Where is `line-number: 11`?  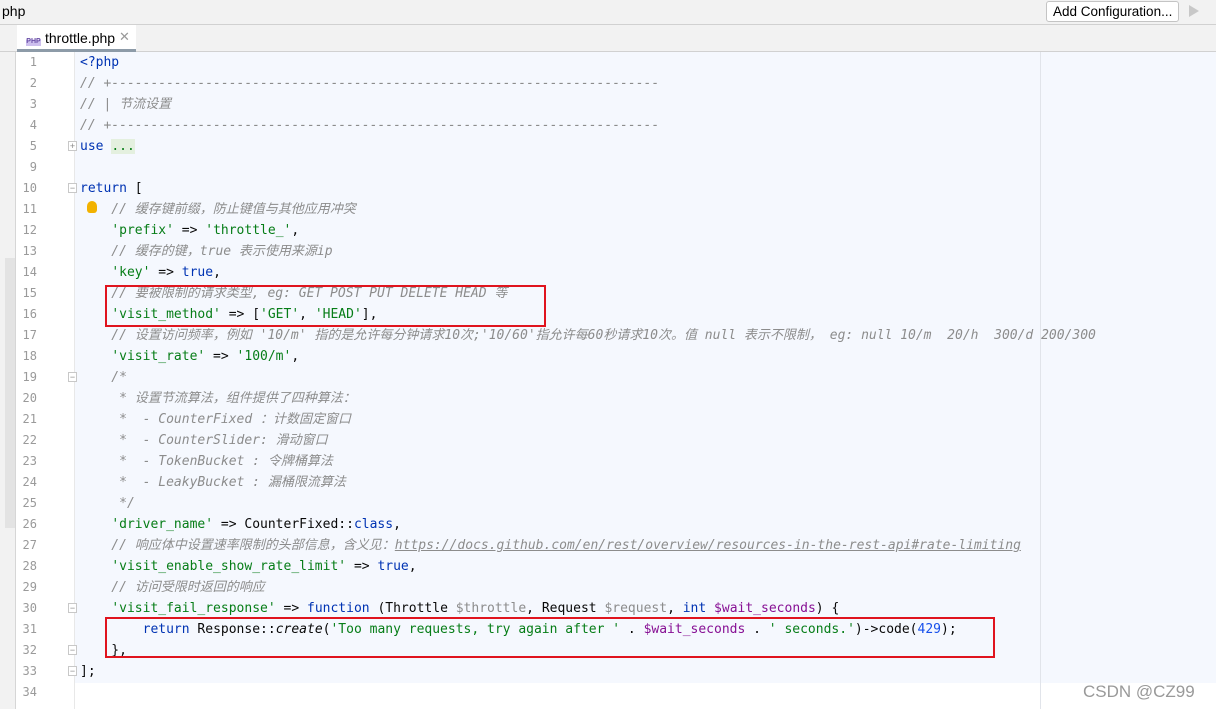
line-number: 11 is located at coordinates (29, 209).